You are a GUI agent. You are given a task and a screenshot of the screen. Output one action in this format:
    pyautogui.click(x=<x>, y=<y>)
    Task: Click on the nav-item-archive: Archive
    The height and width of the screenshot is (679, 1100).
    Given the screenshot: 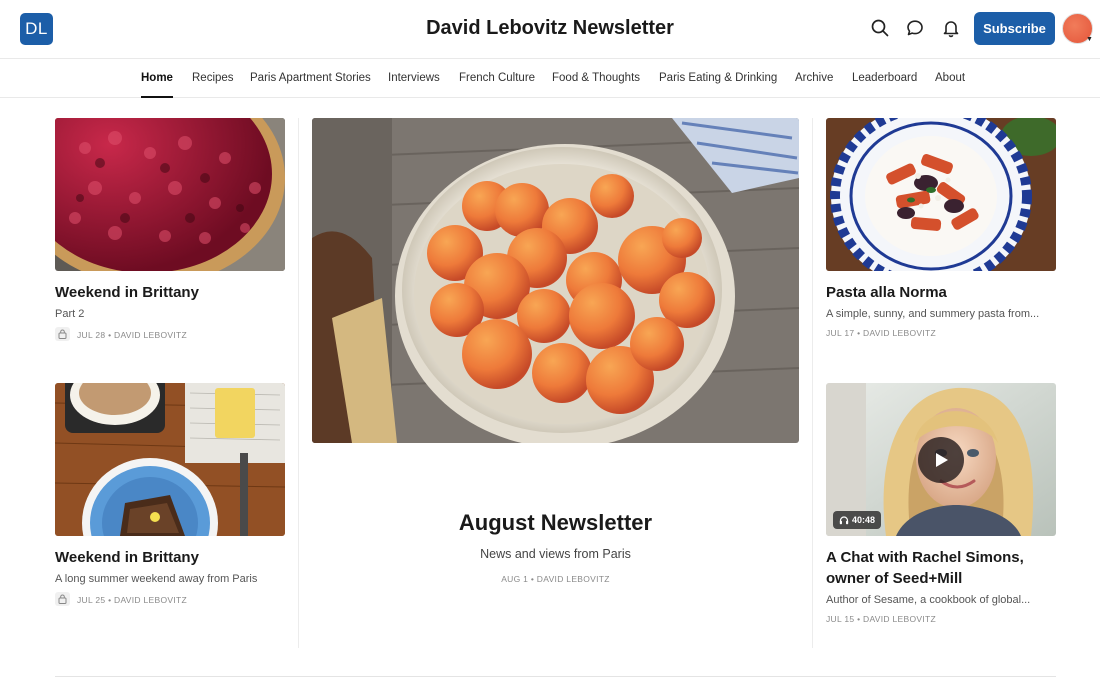 What is the action you would take?
    pyautogui.click(x=814, y=78)
    